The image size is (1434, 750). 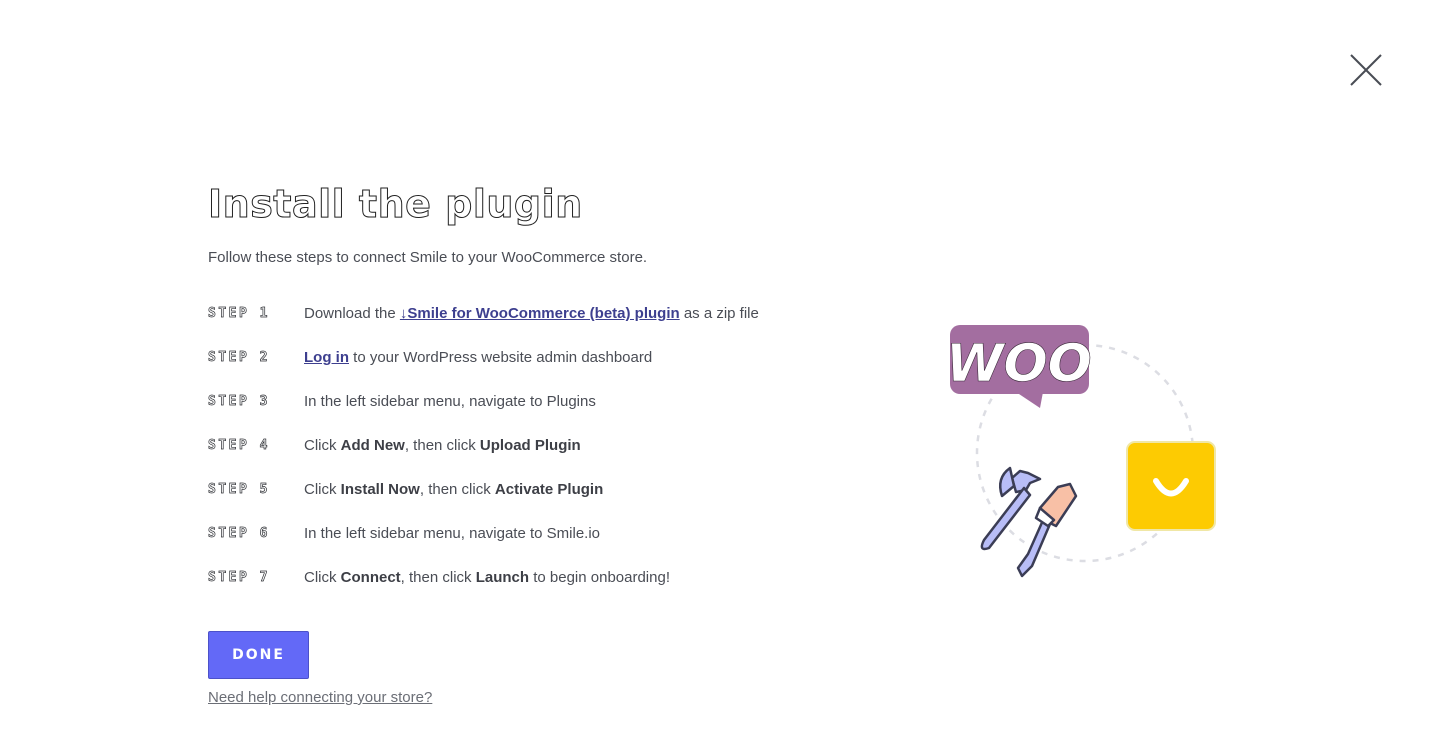 I want to click on step-text-bold: Connect, so click(x=370, y=577).